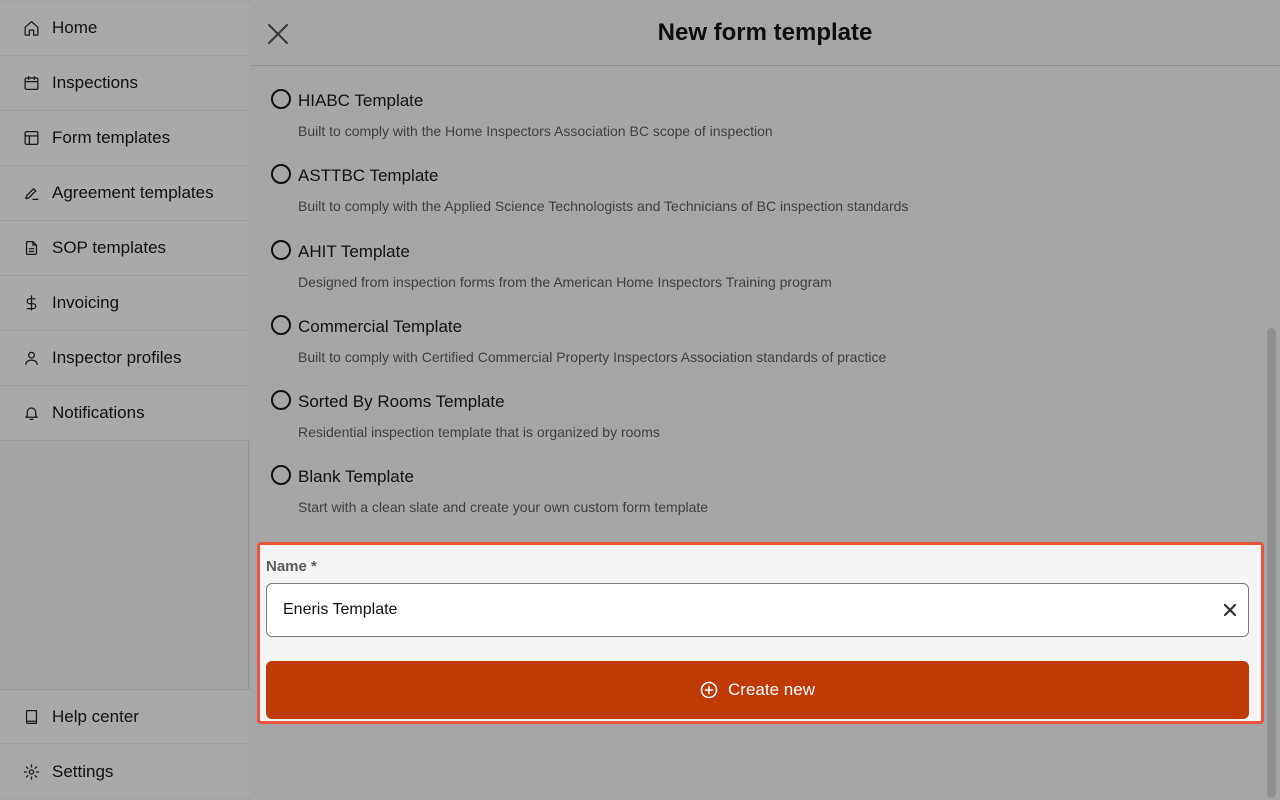  What do you see at coordinates (86, 302) in the screenshot?
I see `sidebar-item-label: Invoicing` at bounding box center [86, 302].